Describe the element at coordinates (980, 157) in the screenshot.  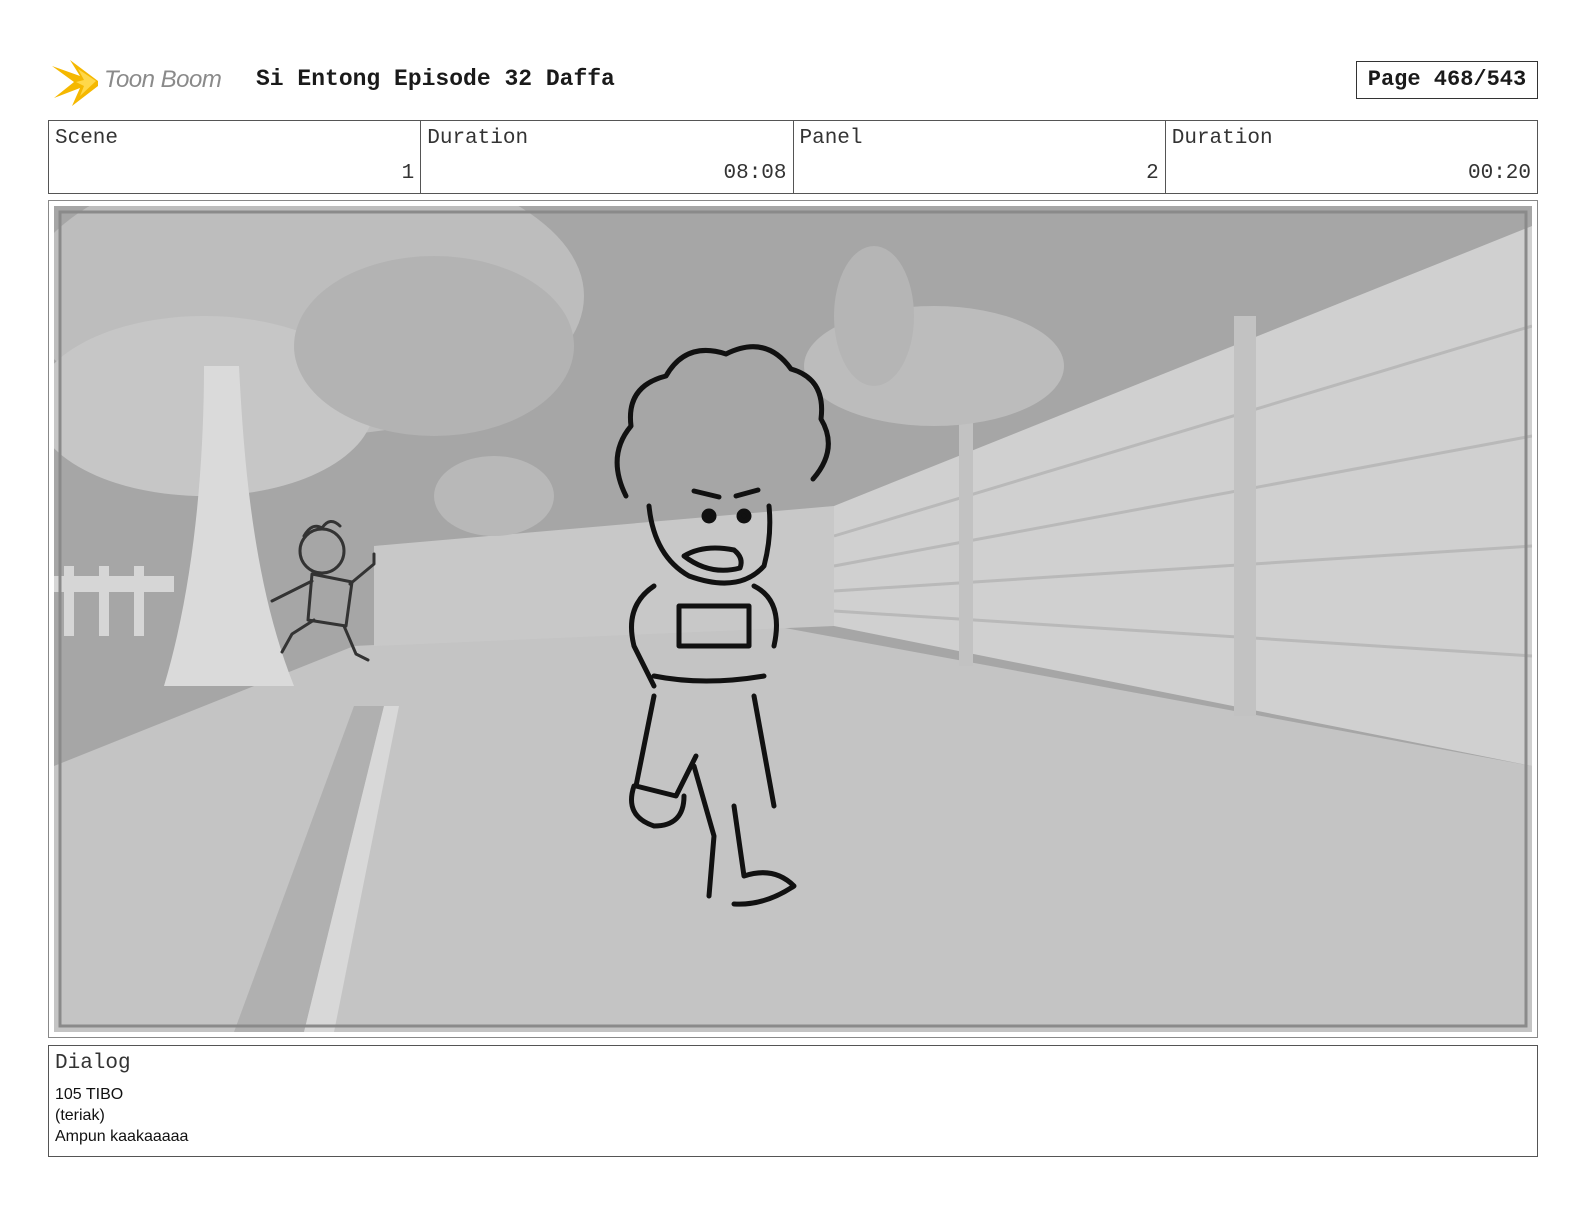
I see `panel-cell: Panel 2` at that location.